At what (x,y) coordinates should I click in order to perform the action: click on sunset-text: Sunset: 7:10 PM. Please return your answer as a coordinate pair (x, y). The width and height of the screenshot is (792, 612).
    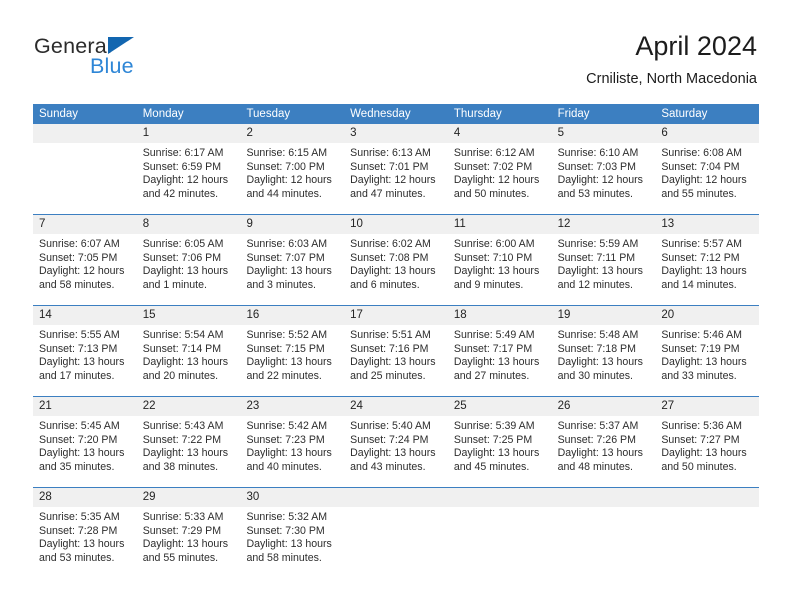
    Looking at the image, I should click on (493, 257).